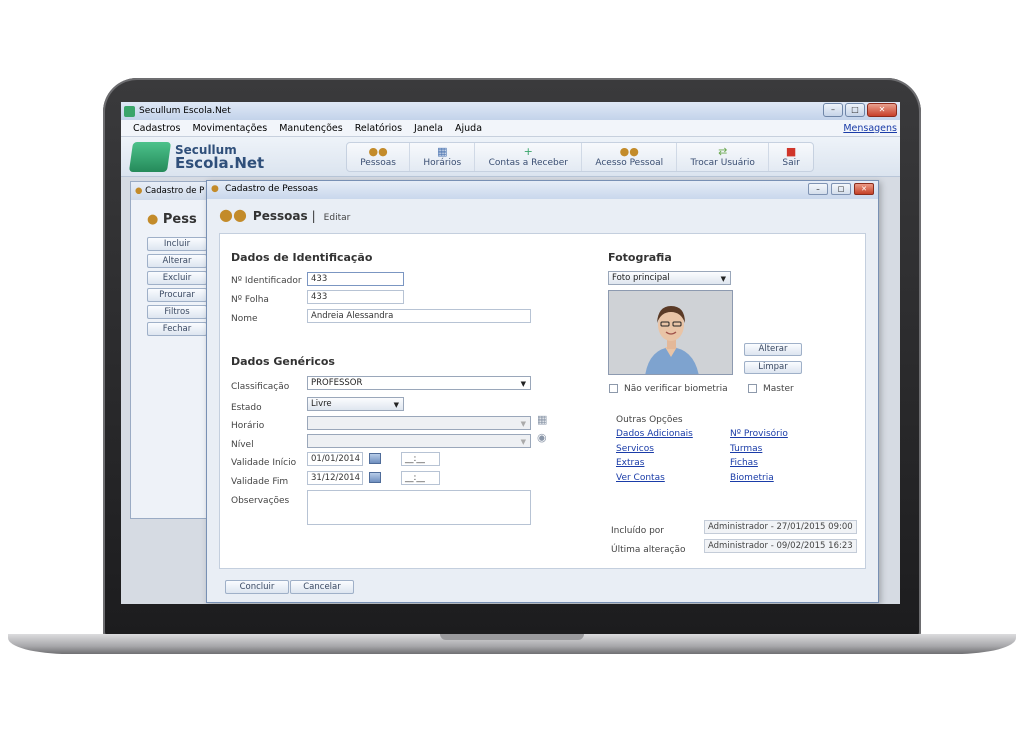 This screenshot has height=738, width=1024. What do you see at coordinates (248, 426) in the screenshot?
I see `horario-label: Horário` at bounding box center [248, 426].